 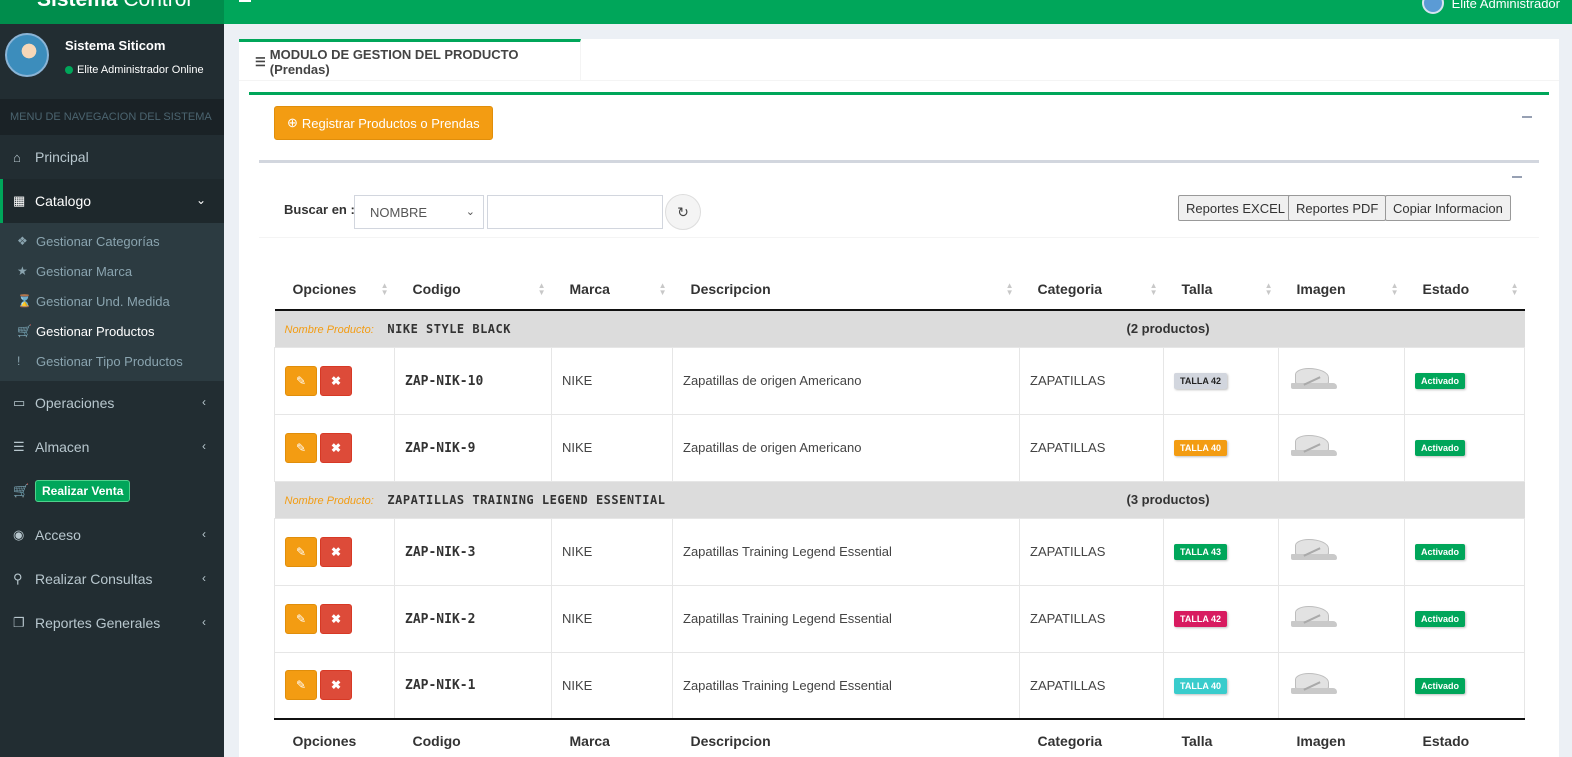 I want to click on column-header-estado: Estado ▲ ▼, so click(x=1464, y=289).